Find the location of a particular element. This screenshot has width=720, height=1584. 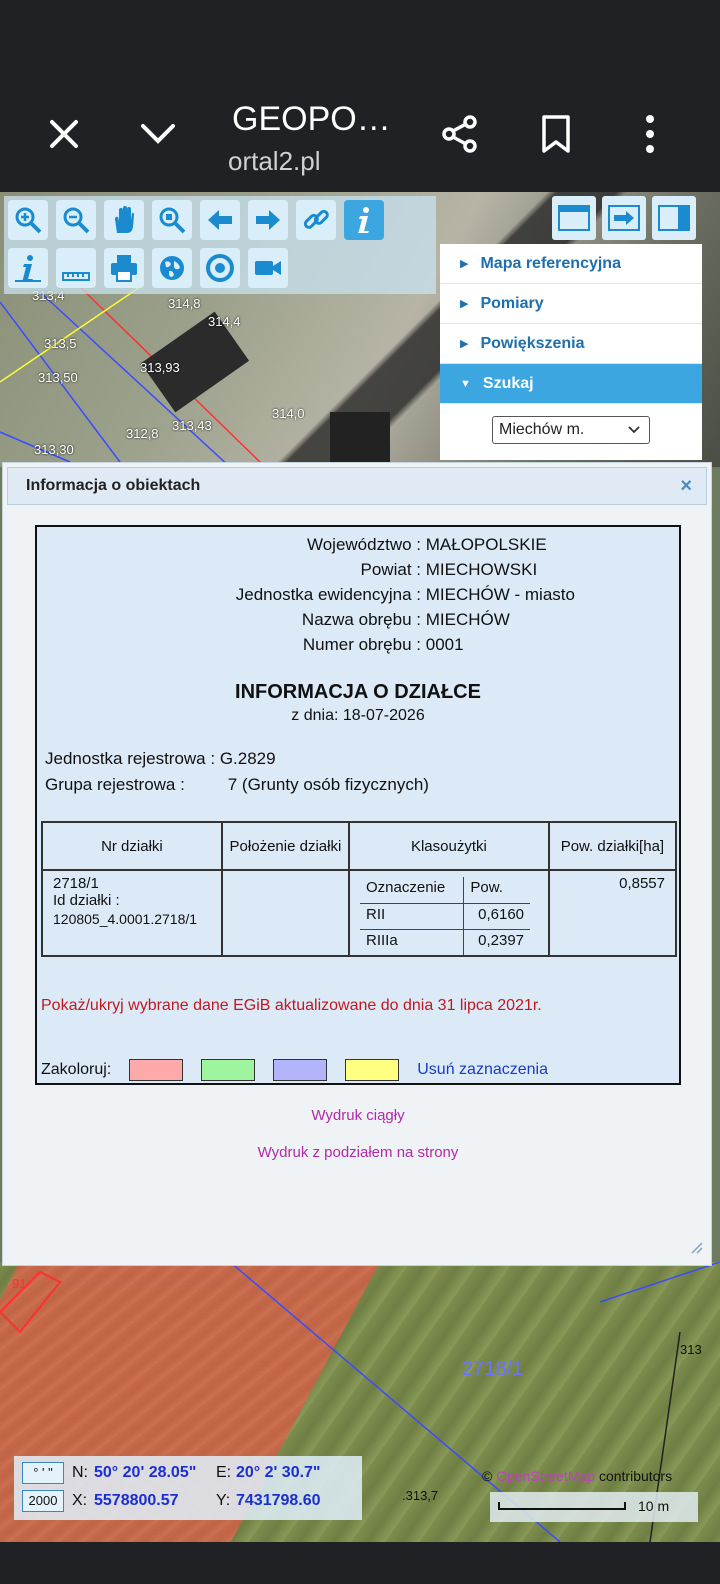

field-value: 0001 is located at coordinates (444, 644).